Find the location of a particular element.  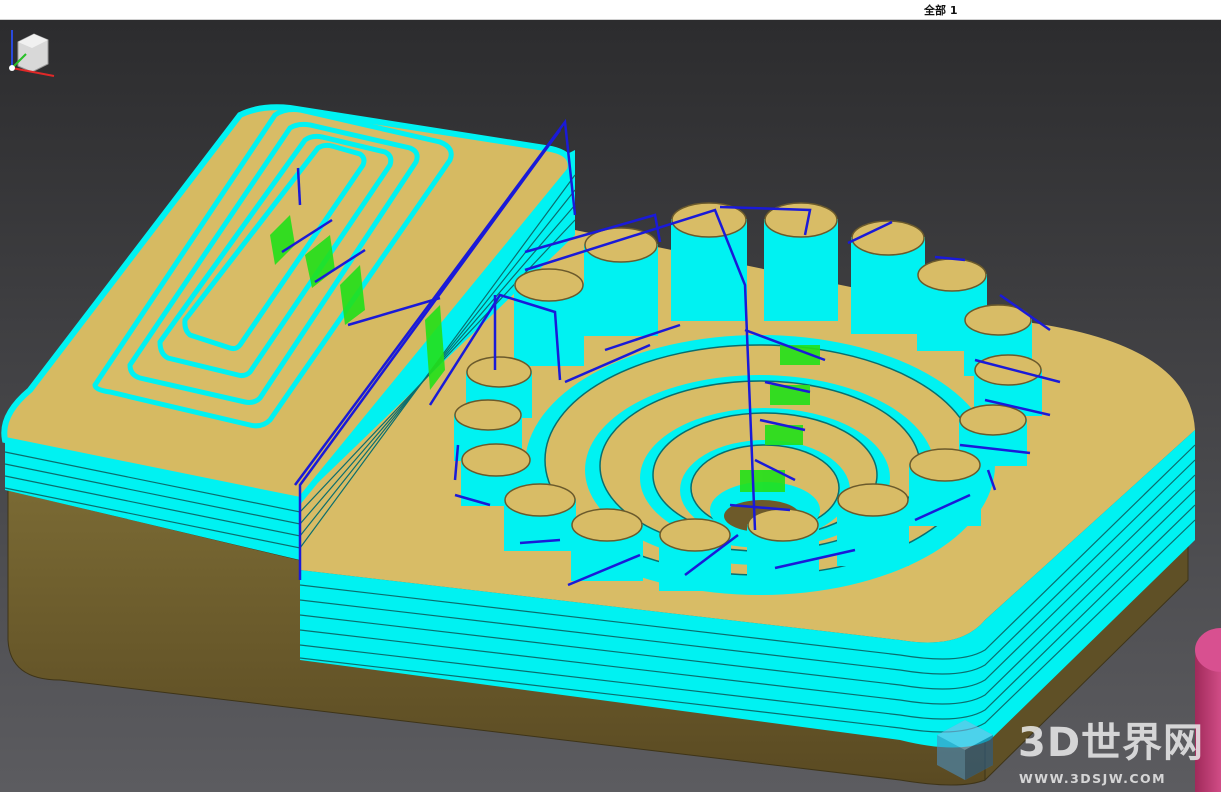

view-orientation-triad-icon is located at coordinates (35, 51).